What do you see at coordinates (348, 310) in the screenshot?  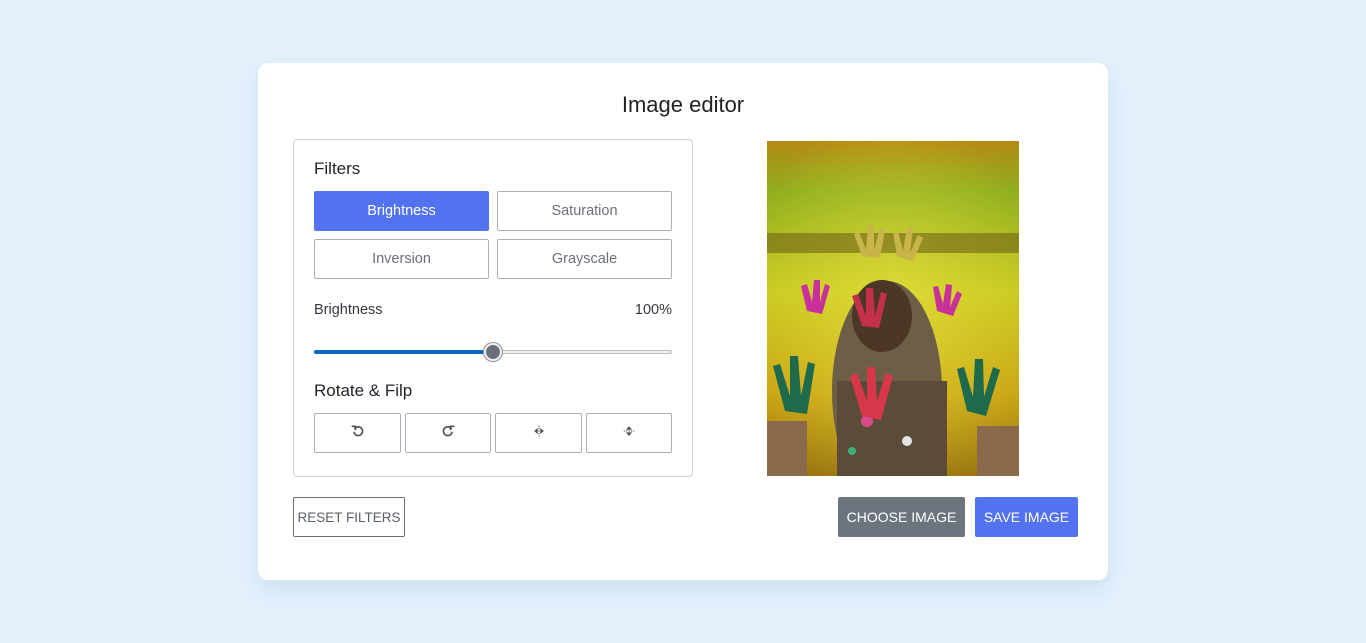 I see `slider-name: Brightness` at bounding box center [348, 310].